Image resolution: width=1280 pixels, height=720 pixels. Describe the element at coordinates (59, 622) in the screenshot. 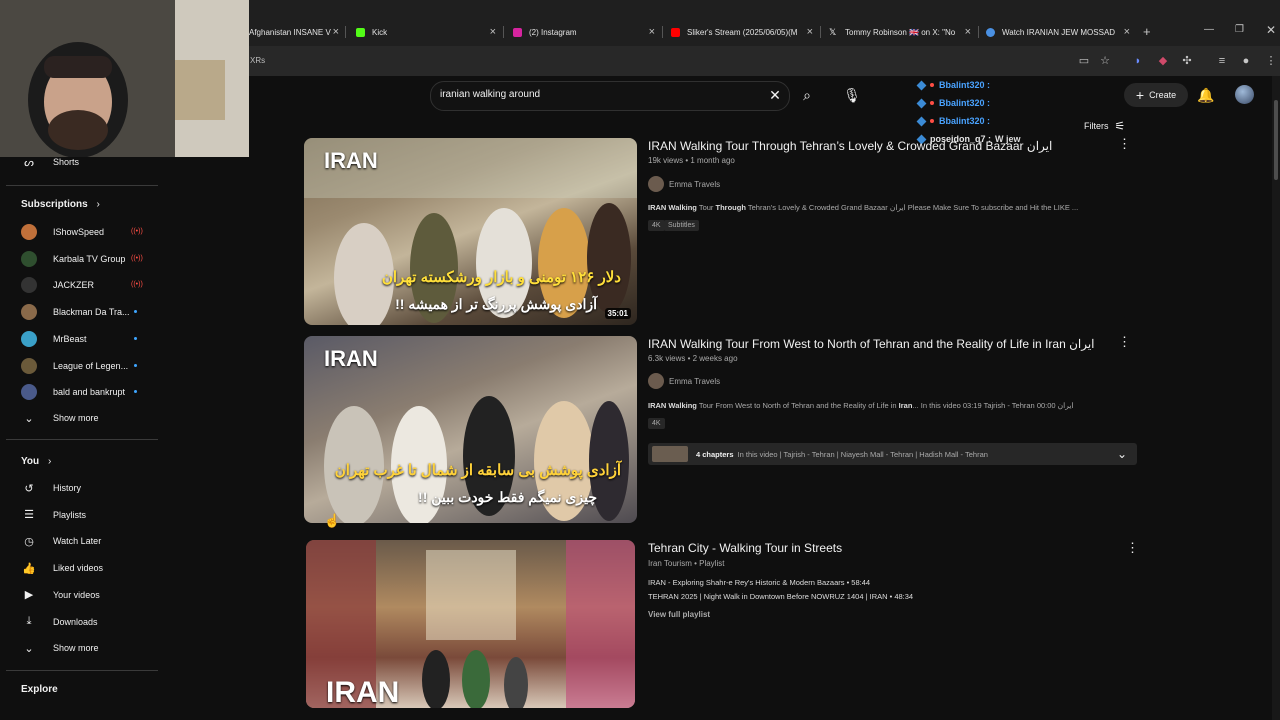

I see `sidebar-item-downloads: ⤓ Downloads` at that location.